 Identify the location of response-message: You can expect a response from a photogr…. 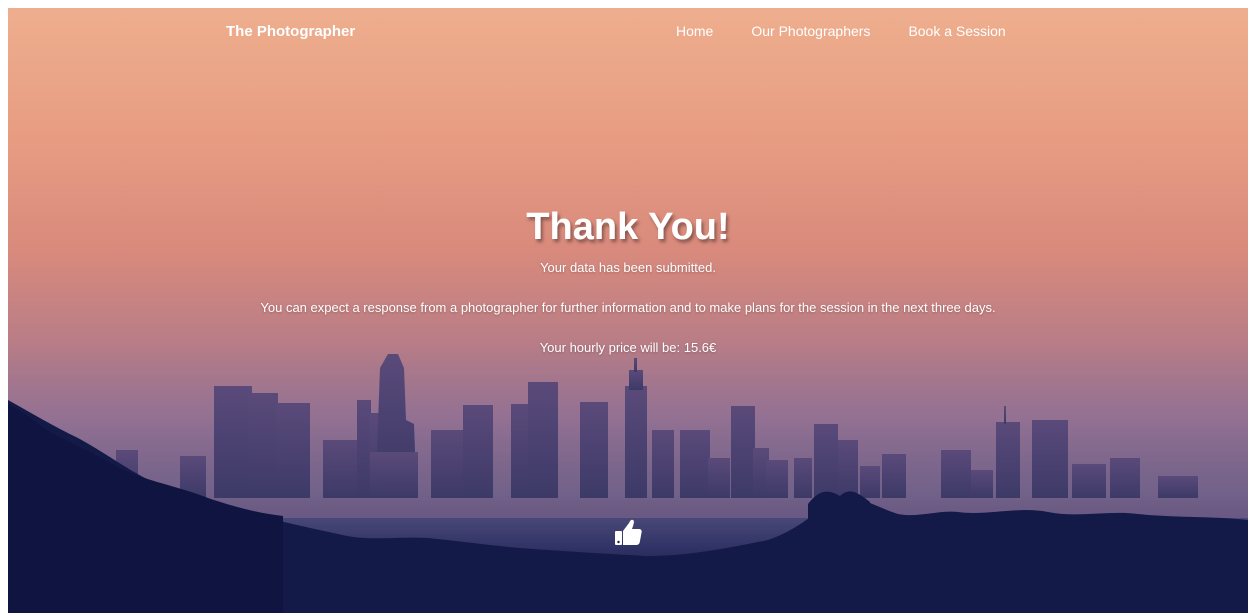
(628, 307).